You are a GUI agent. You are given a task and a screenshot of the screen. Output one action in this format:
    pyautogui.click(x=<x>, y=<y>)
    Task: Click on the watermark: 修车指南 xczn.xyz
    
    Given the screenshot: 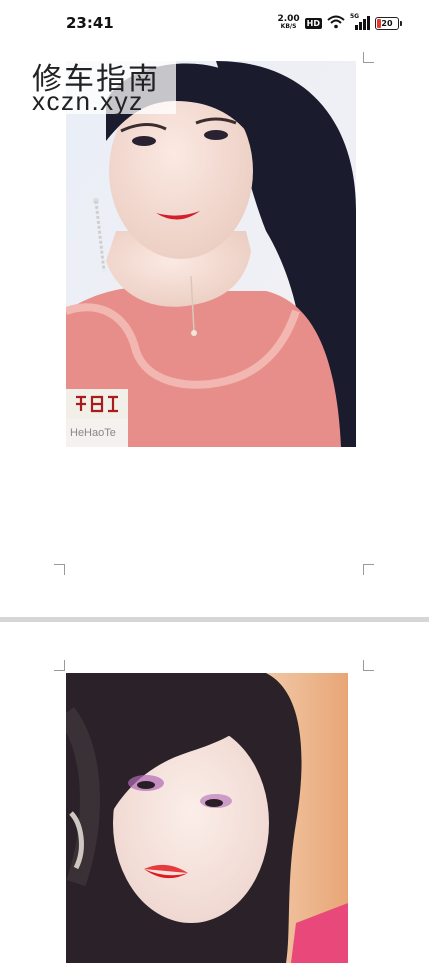 What is the action you would take?
    pyautogui.click(x=101, y=84)
    